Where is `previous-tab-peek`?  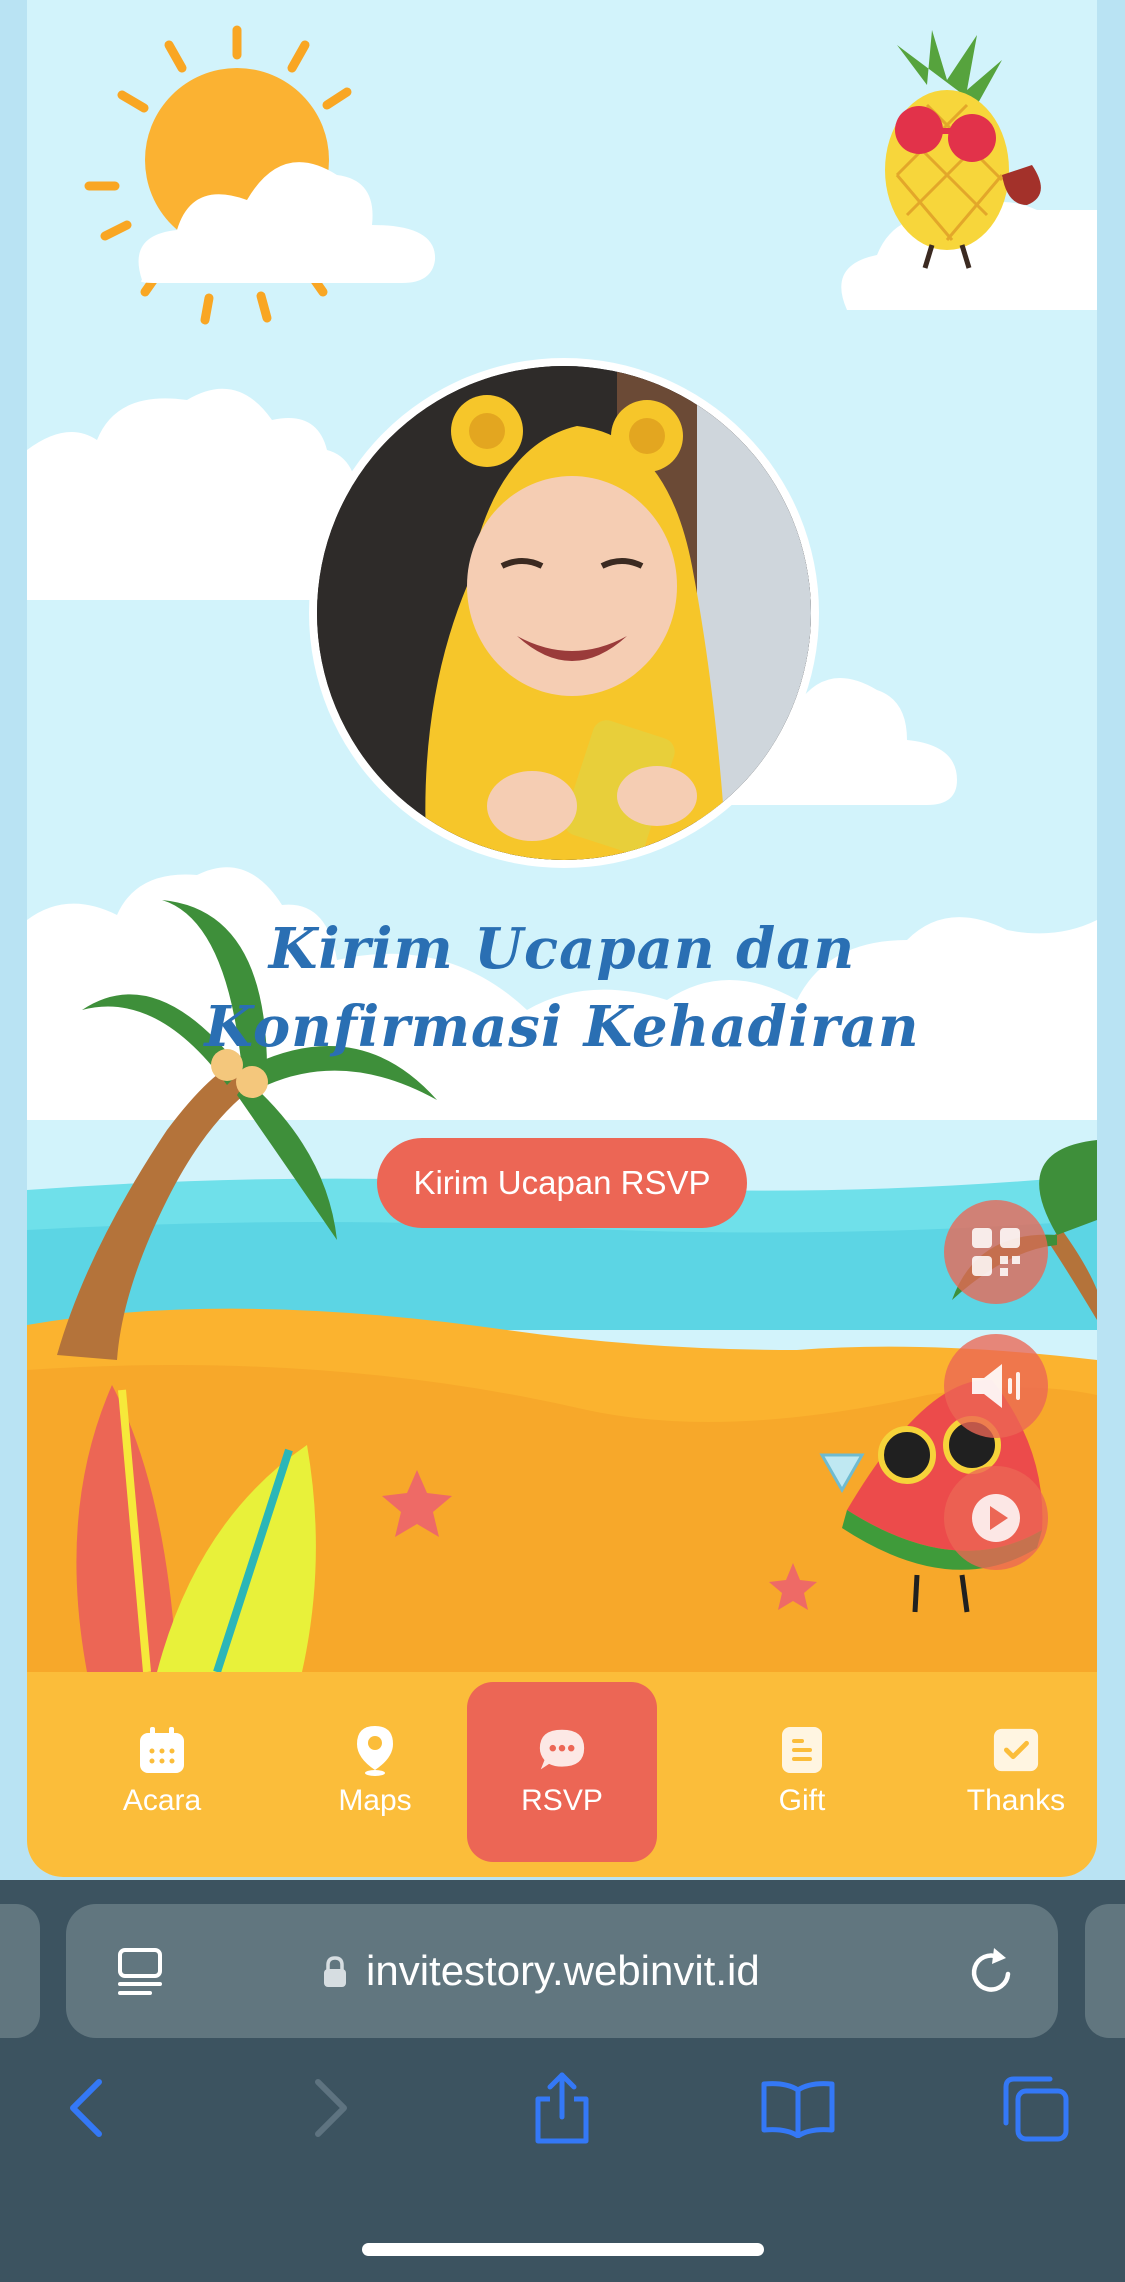 previous-tab-peek is located at coordinates (20, 1971).